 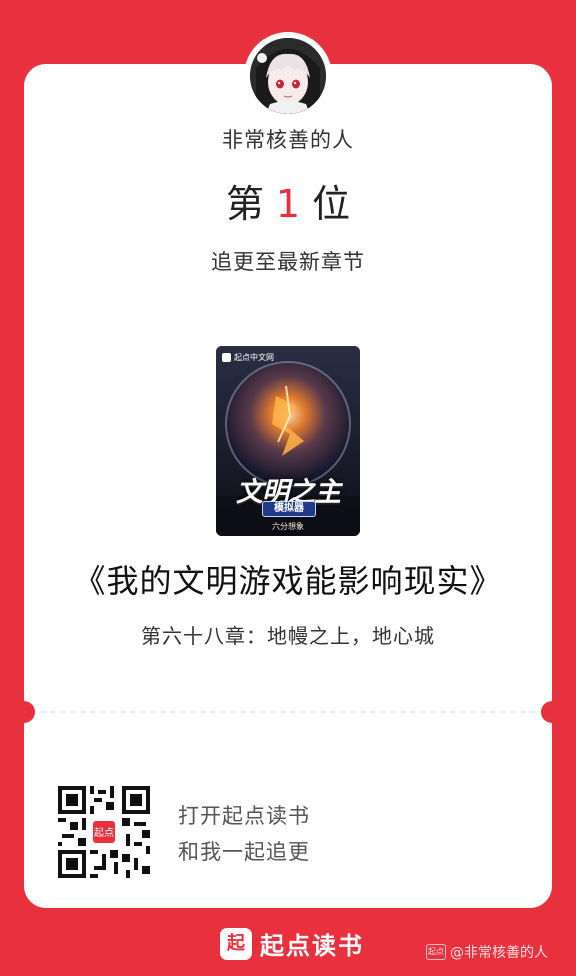 I want to click on brand-logo-icon: 起, so click(x=236, y=943).